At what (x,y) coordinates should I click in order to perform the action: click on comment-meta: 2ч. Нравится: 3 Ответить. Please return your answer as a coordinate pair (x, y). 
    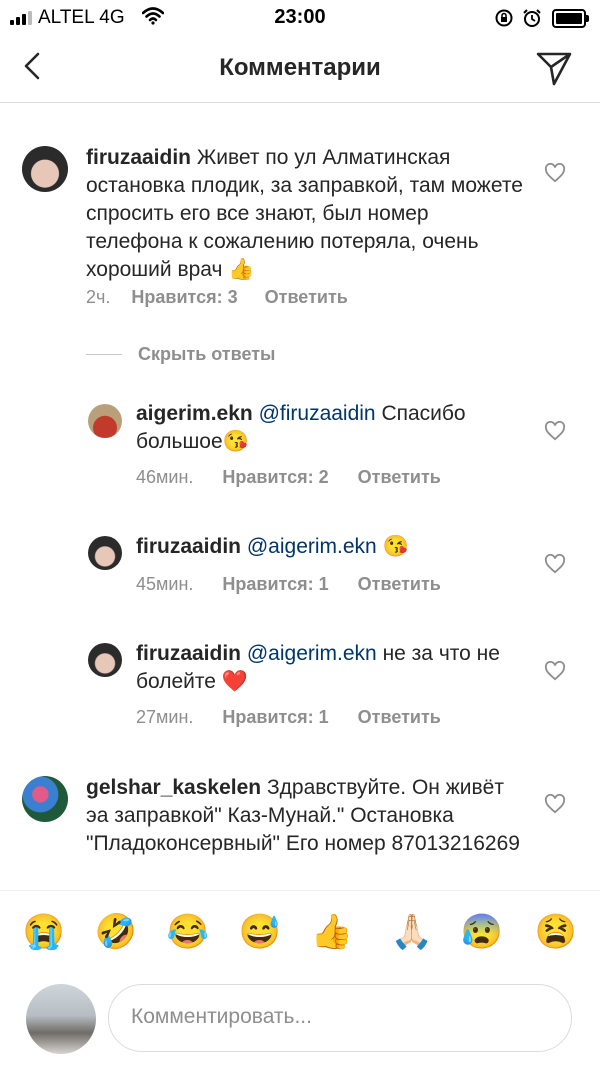
    Looking at the image, I should click on (217, 297).